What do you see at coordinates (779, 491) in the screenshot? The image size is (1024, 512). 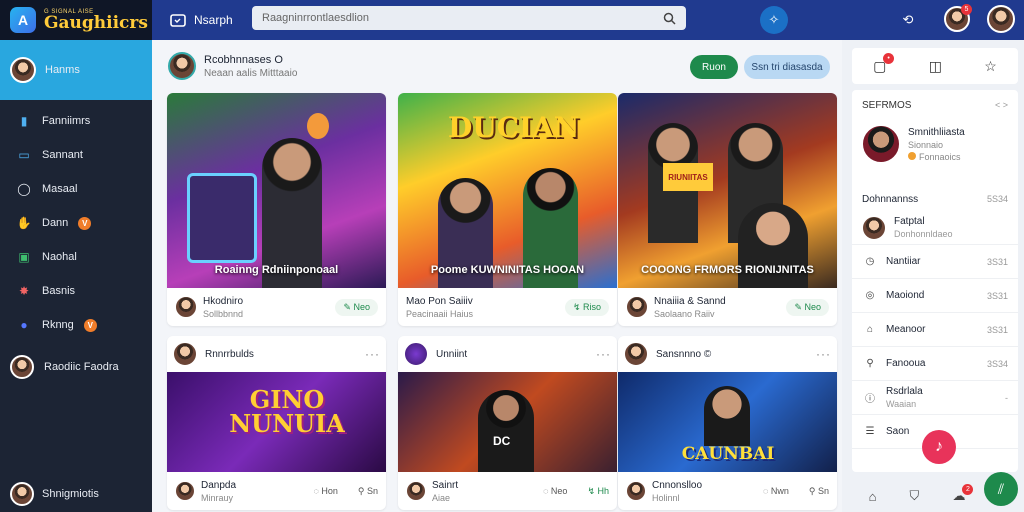 I see `reply-label: Nwn` at bounding box center [779, 491].